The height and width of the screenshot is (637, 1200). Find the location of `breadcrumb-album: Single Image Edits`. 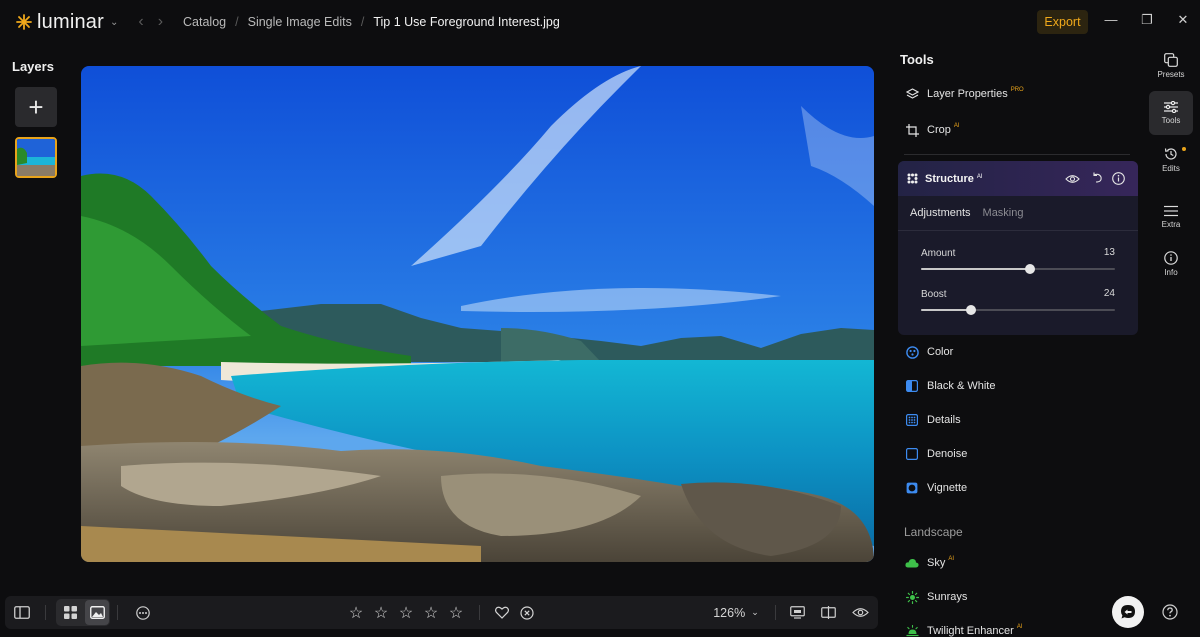

breadcrumb-album: Single Image Edits is located at coordinates (300, 22).